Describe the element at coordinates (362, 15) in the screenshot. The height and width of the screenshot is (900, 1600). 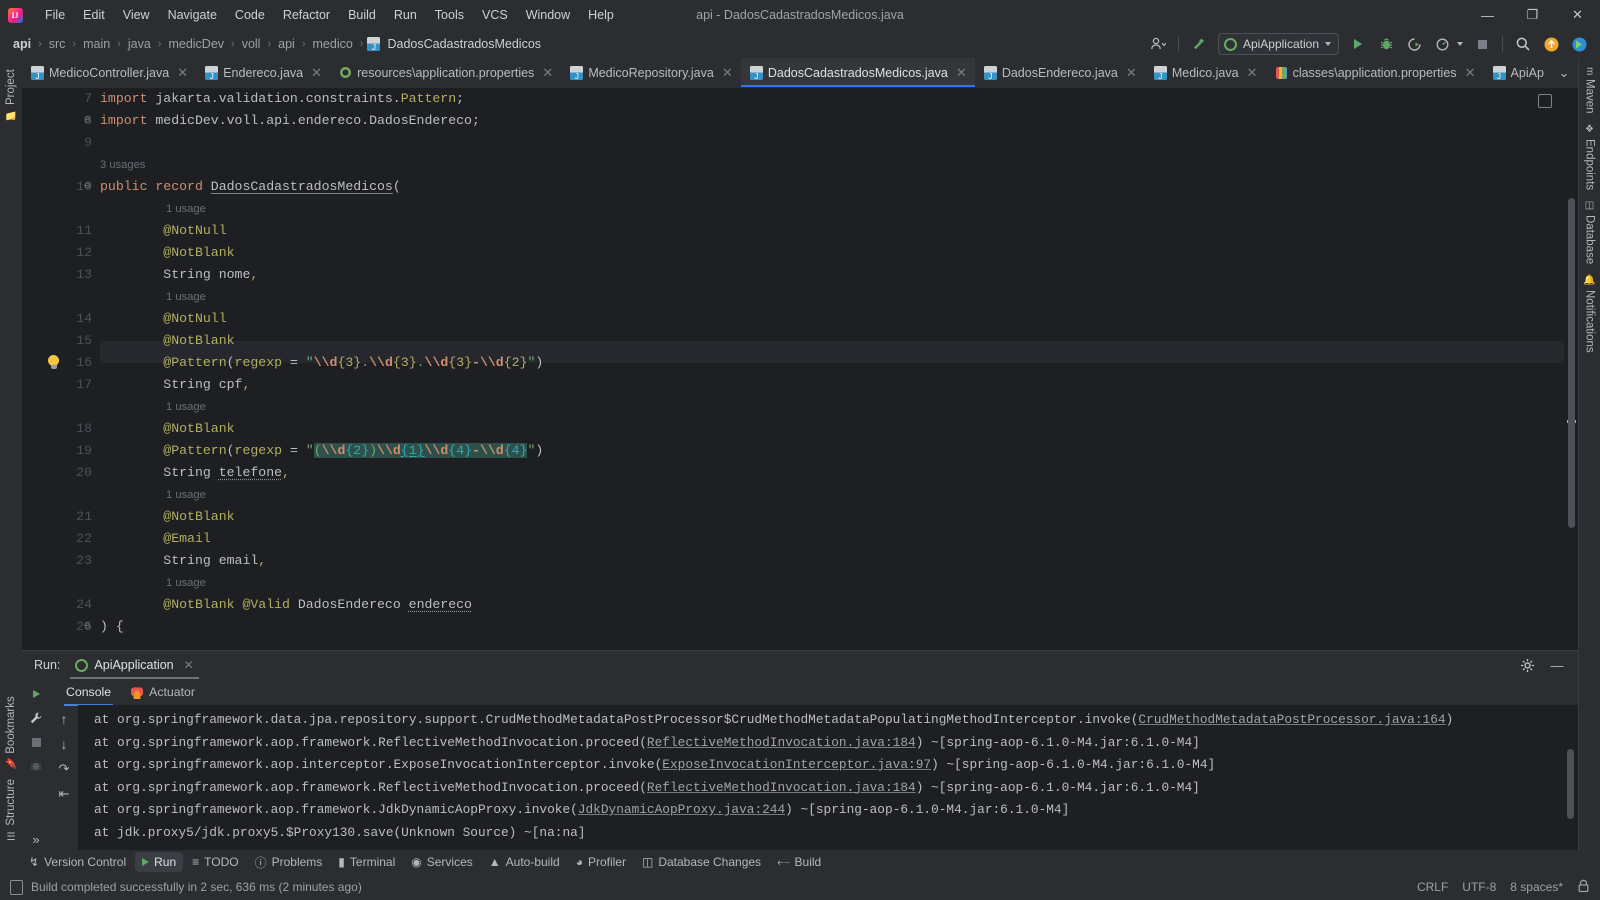
I see `menu-build: Build` at that location.